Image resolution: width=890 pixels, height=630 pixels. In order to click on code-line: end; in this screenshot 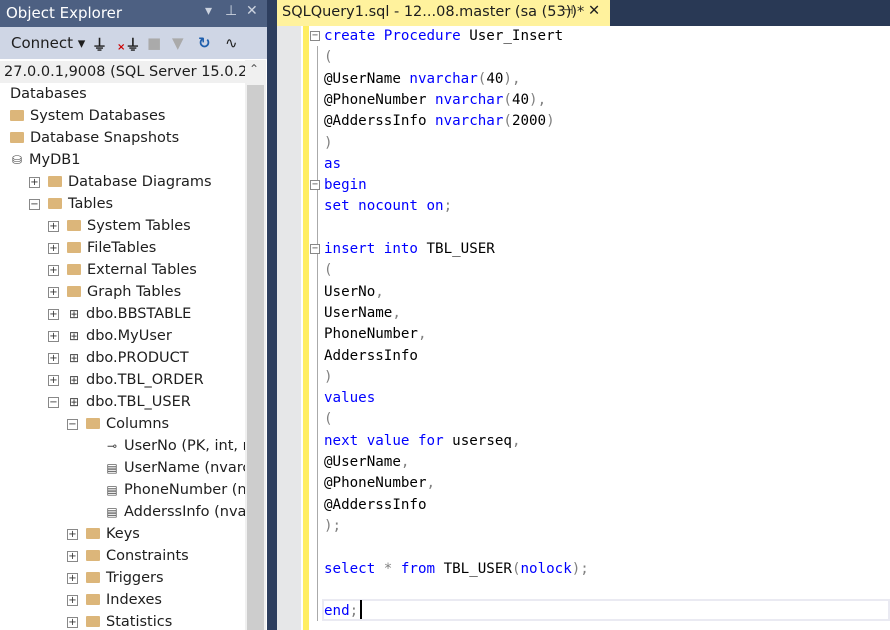, I will do `click(341, 611)`.